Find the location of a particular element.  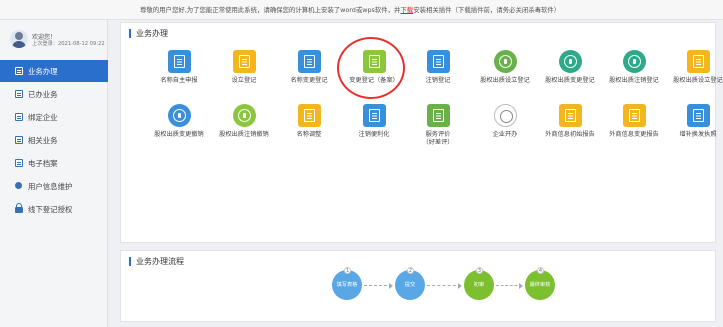

tile-label: 名称自主申报 is located at coordinates (179, 80).